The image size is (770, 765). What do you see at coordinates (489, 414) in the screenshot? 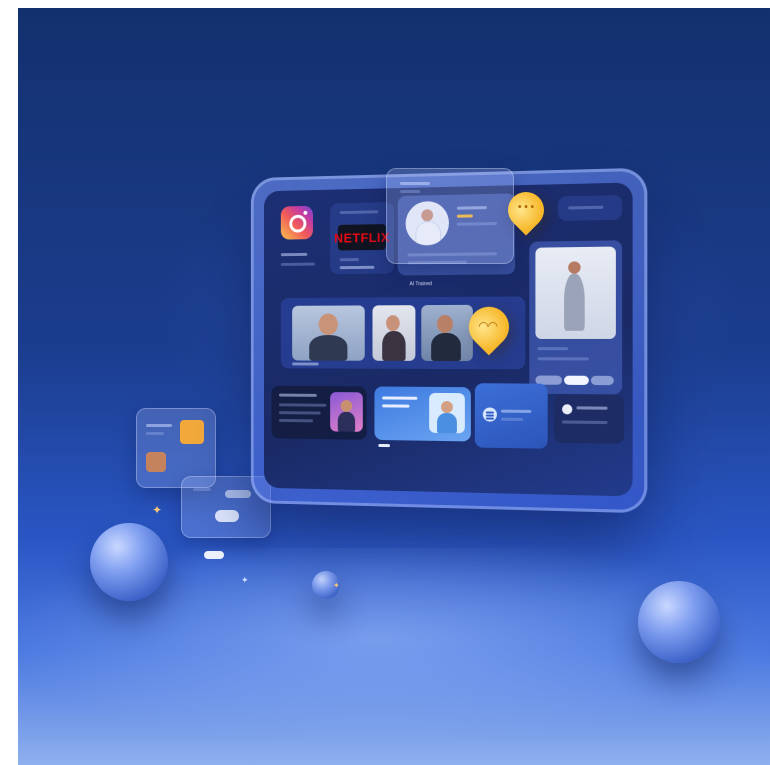
I see `spotify-icon` at bounding box center [489, 414].